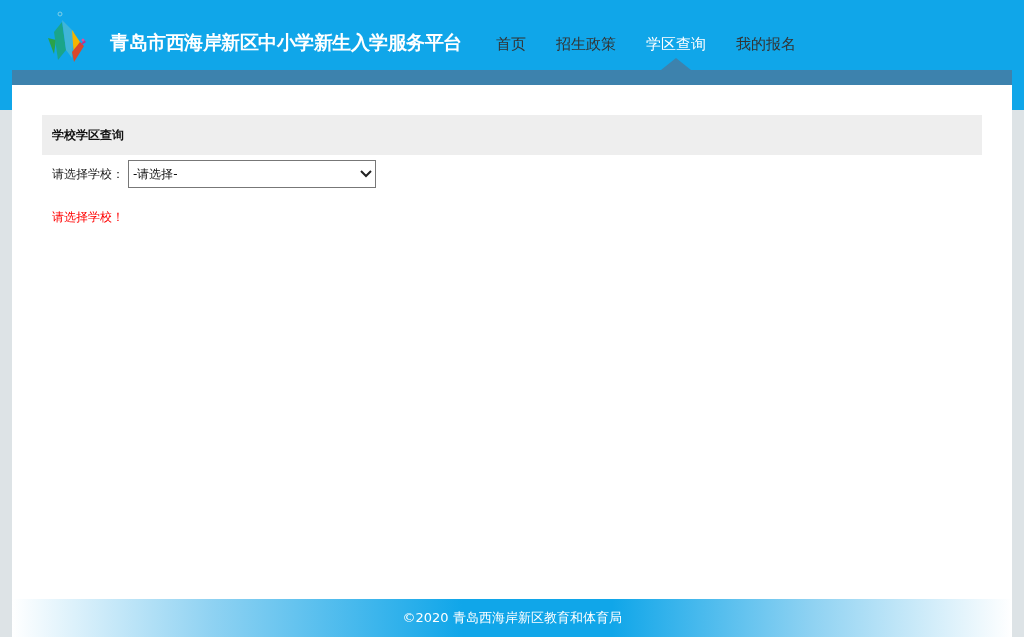  Describe the element at coordinates (765, 52) in the screenshot. I see `nav-link: 我的报名` at that location.